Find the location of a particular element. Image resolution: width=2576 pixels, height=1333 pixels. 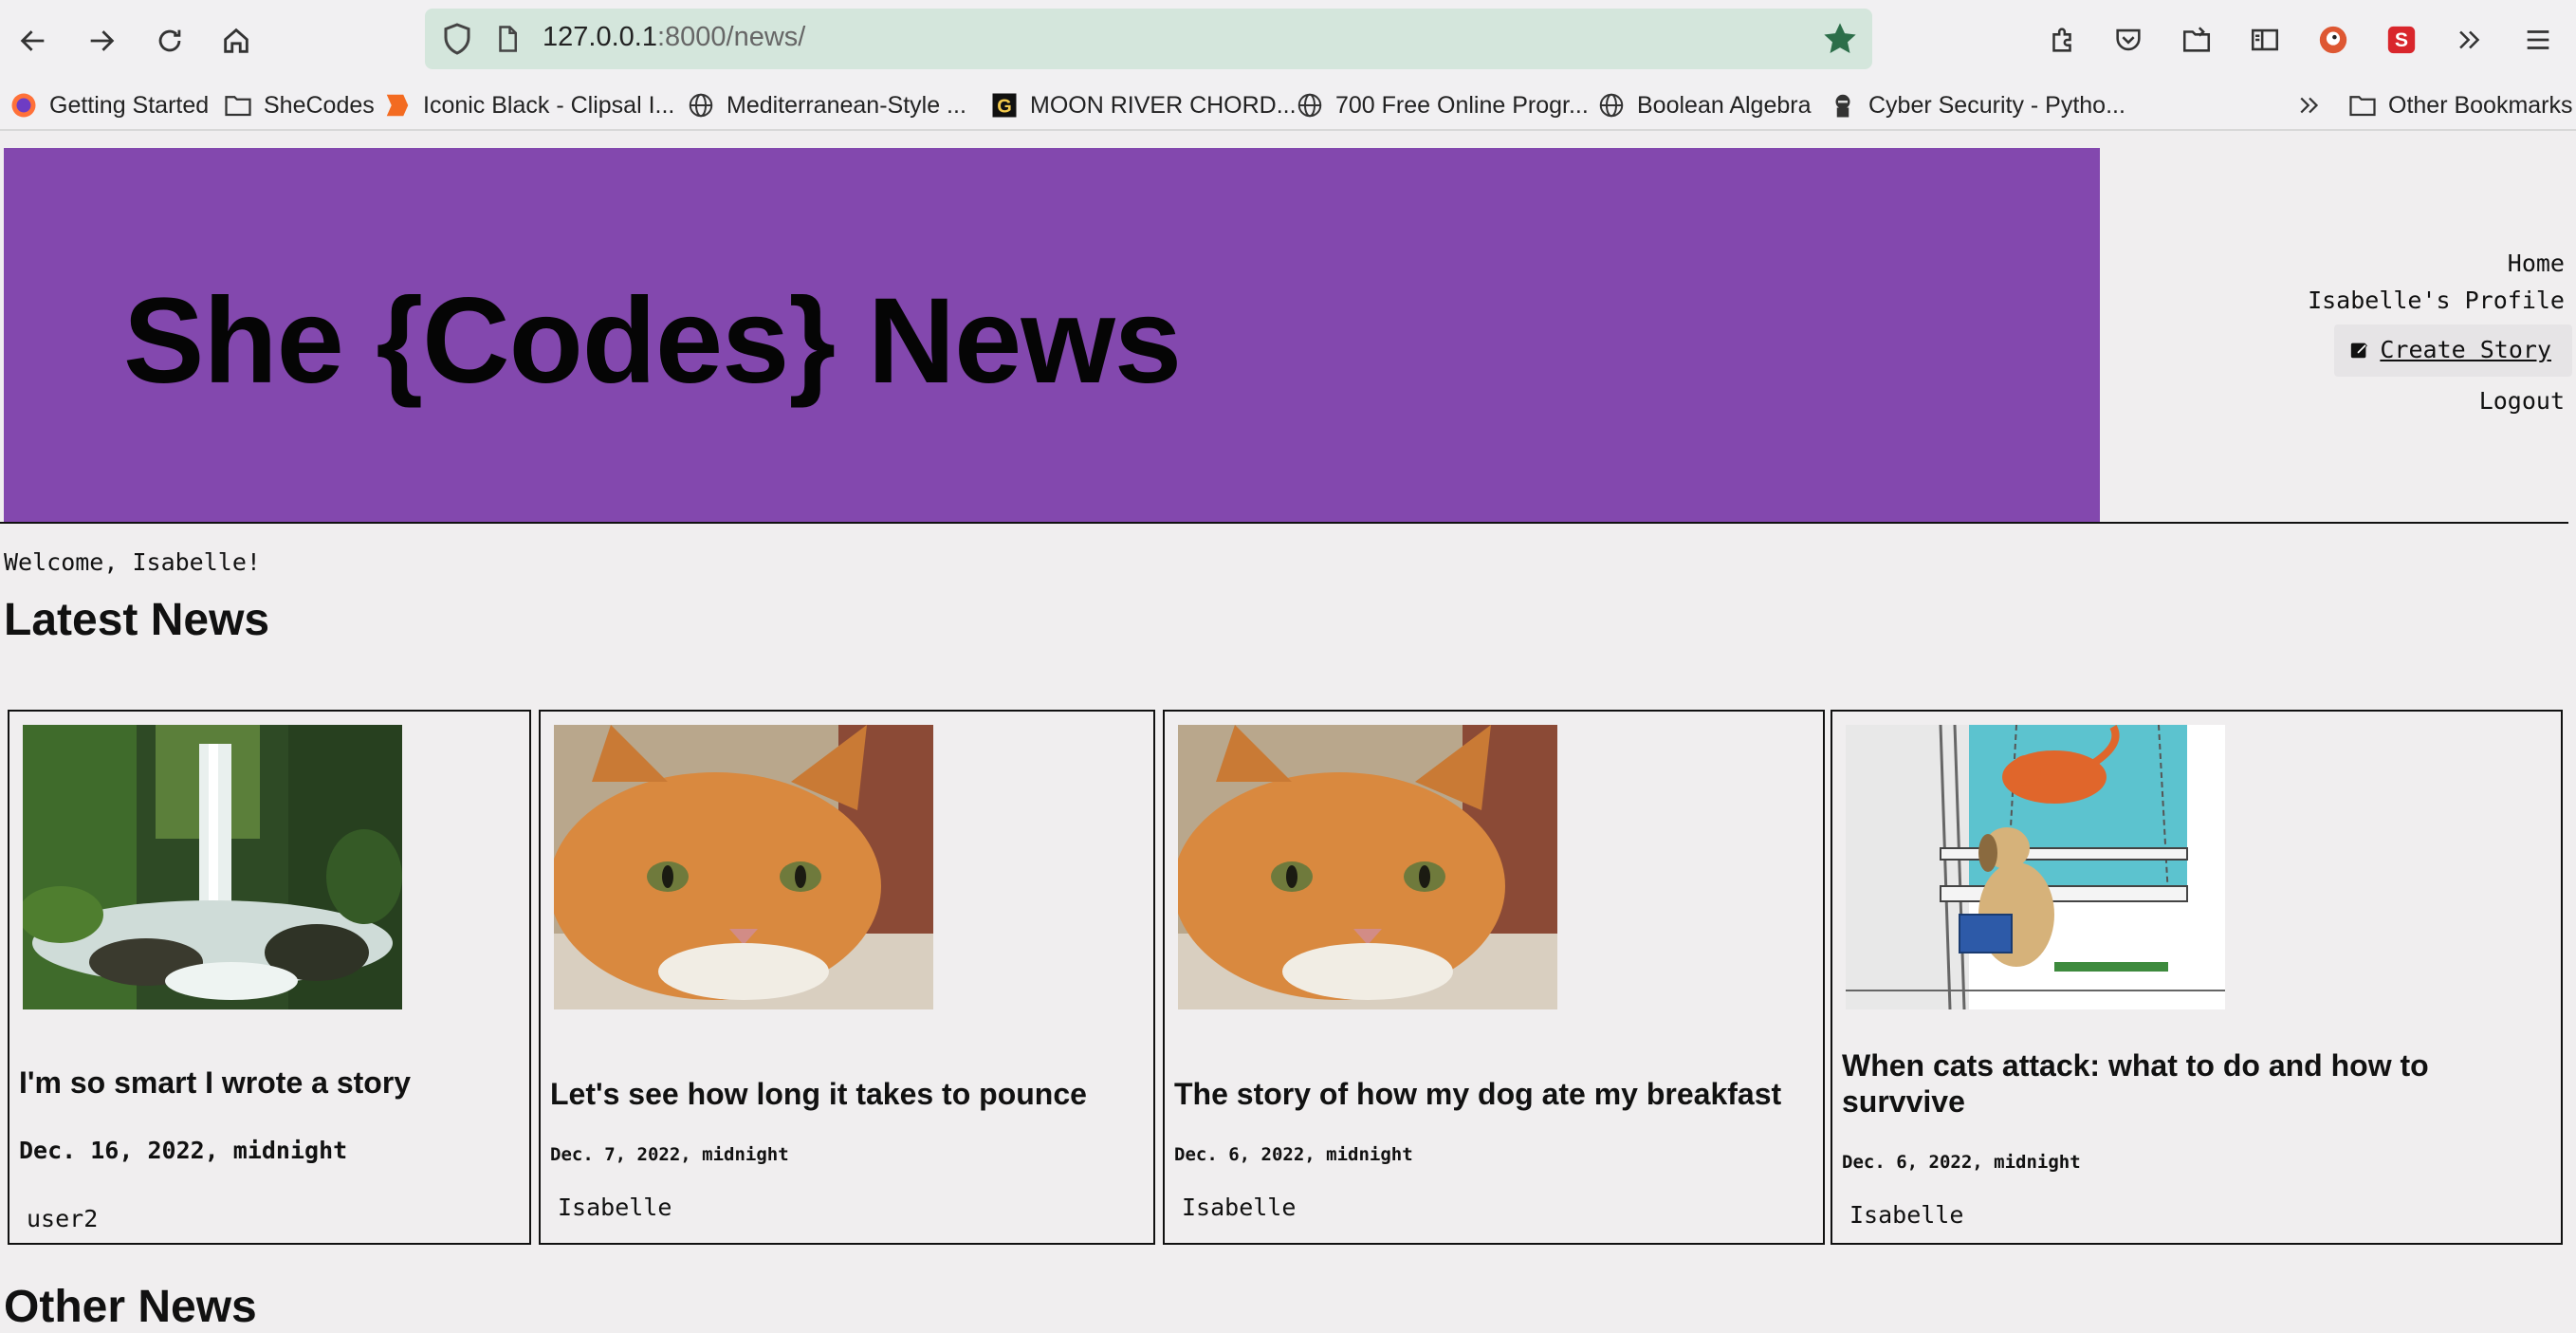

forward-button is located at coordinates (101, 40).